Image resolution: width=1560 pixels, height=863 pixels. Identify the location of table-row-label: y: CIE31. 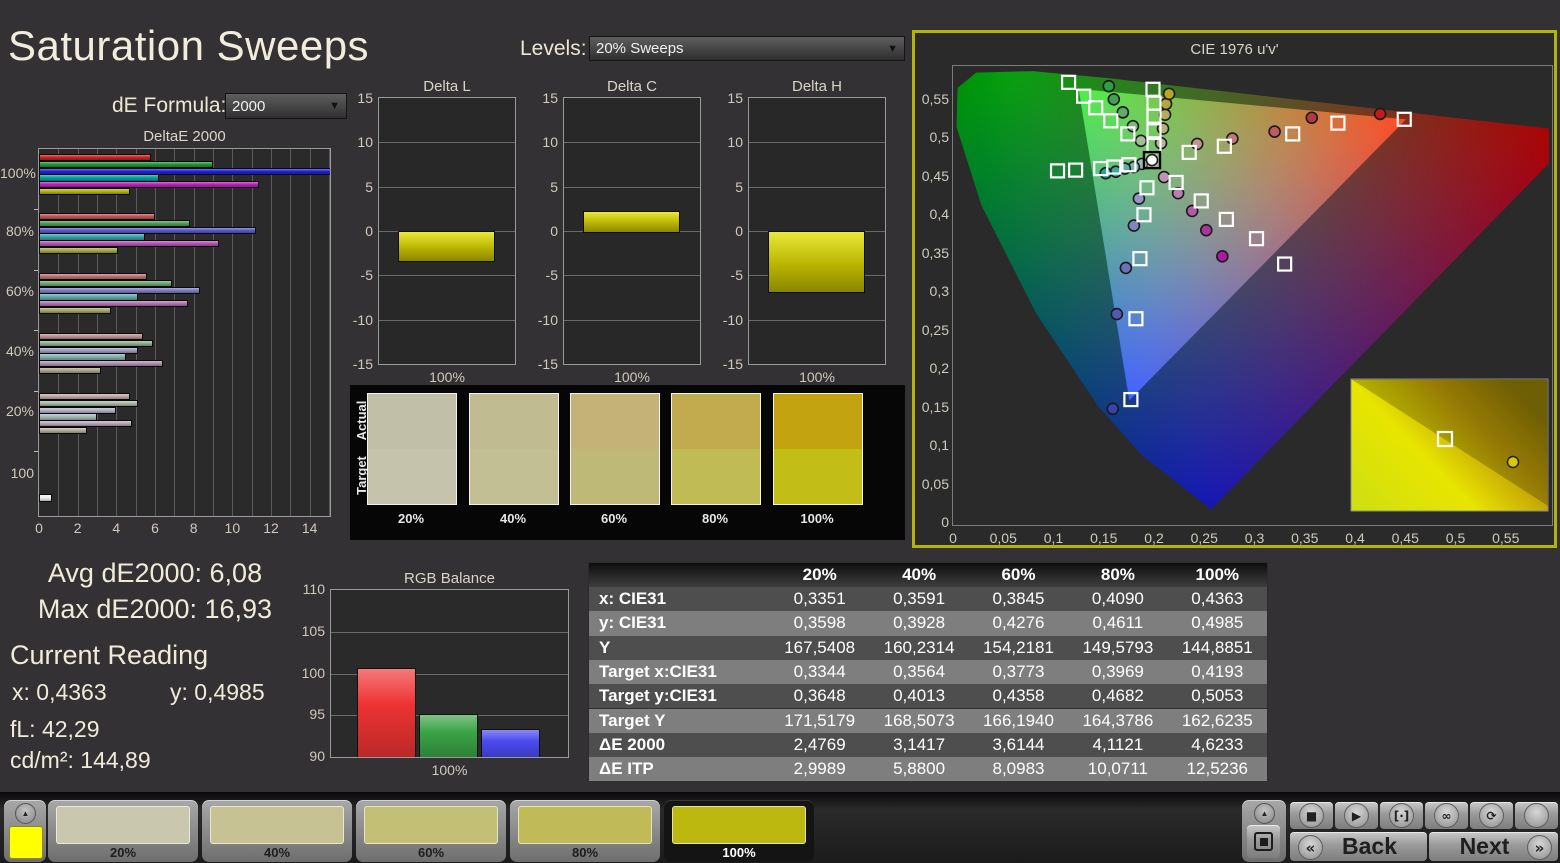
(633, 623).